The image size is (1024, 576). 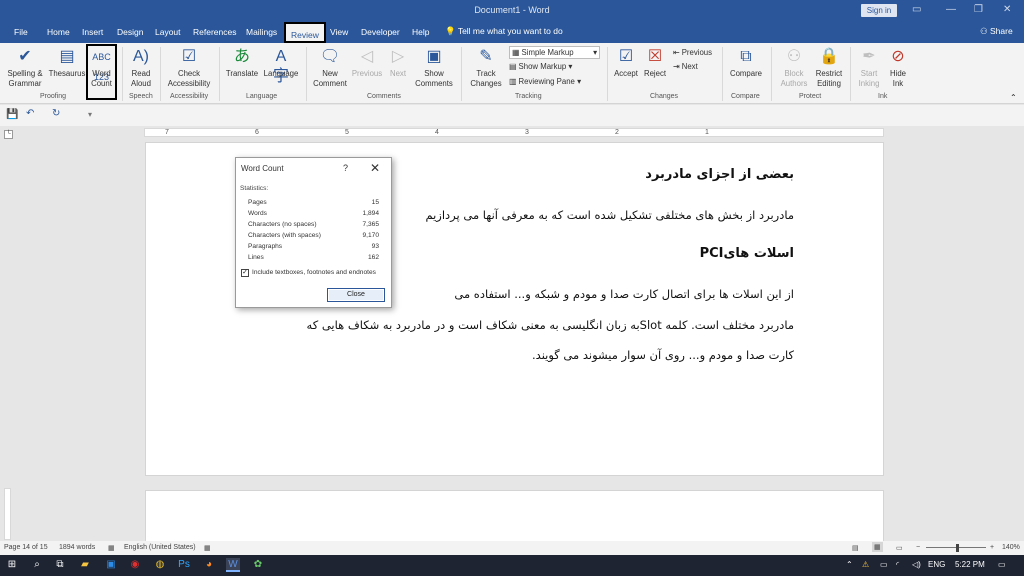 I want to click on spelling-grammar-button: ✔ Spelling & Grammar, so click(x=25, y=67).